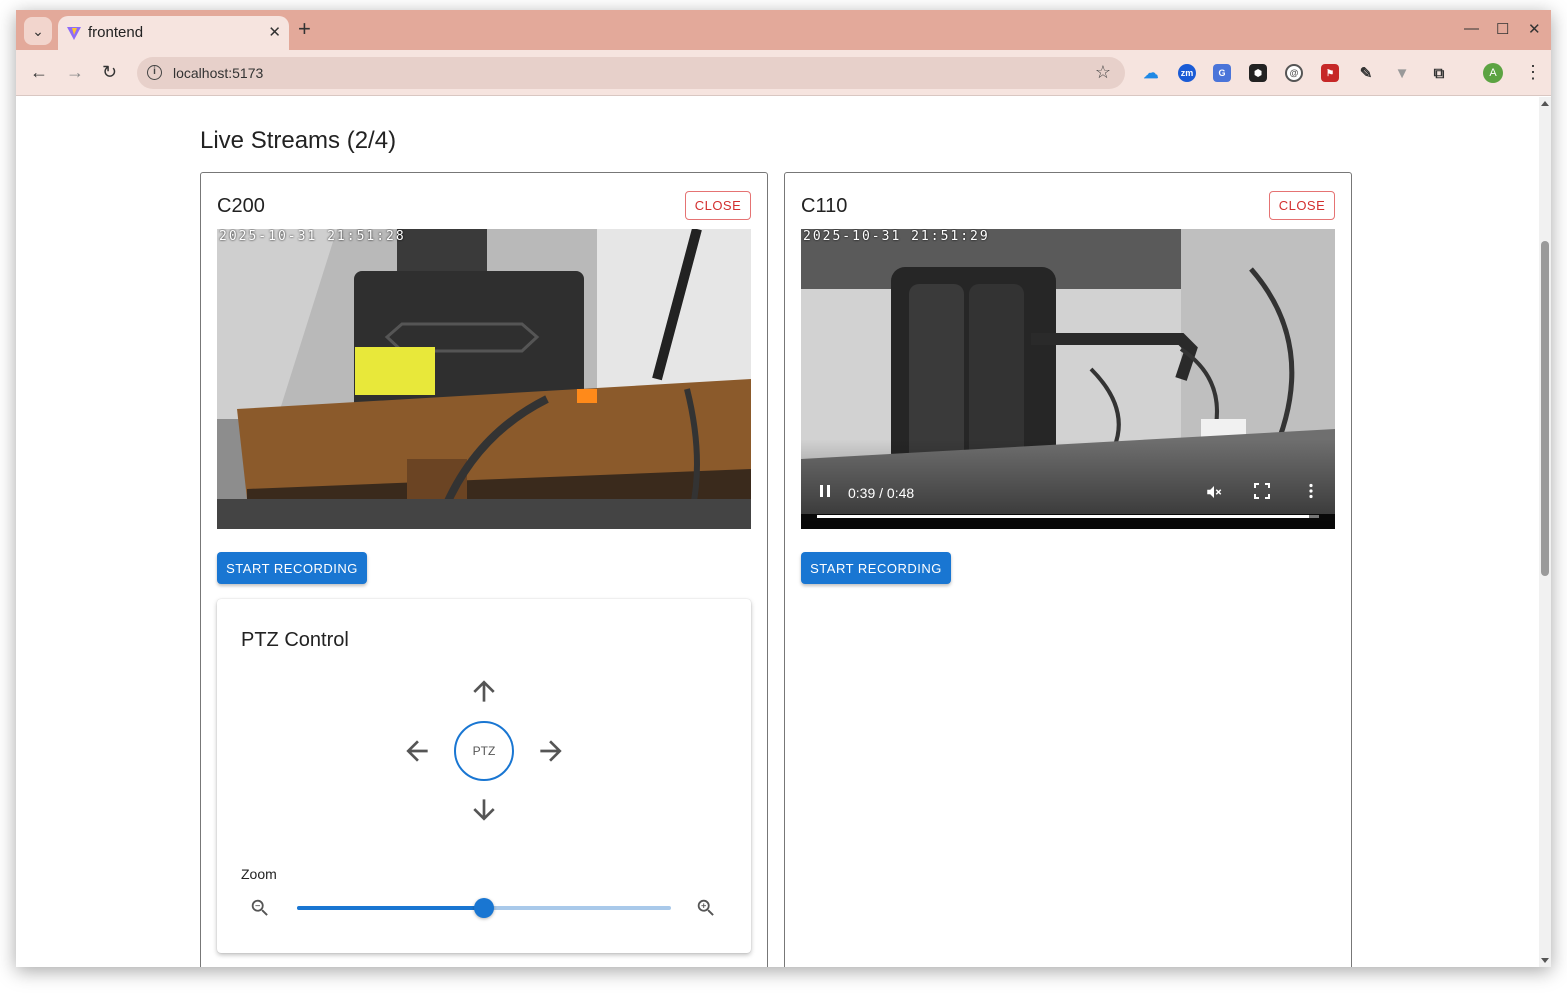 This screenshot has width=1567, height=999. What do you see at coordinates (1493, 73) in the screenshot?
I see `profile-avatar: A` at bounding box center [1493, 73].